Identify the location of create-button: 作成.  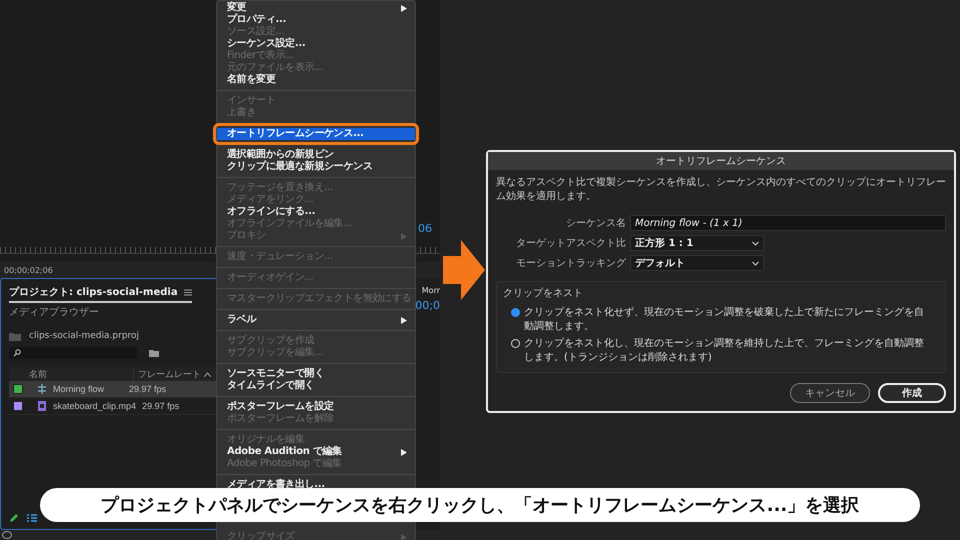
(912, 393).